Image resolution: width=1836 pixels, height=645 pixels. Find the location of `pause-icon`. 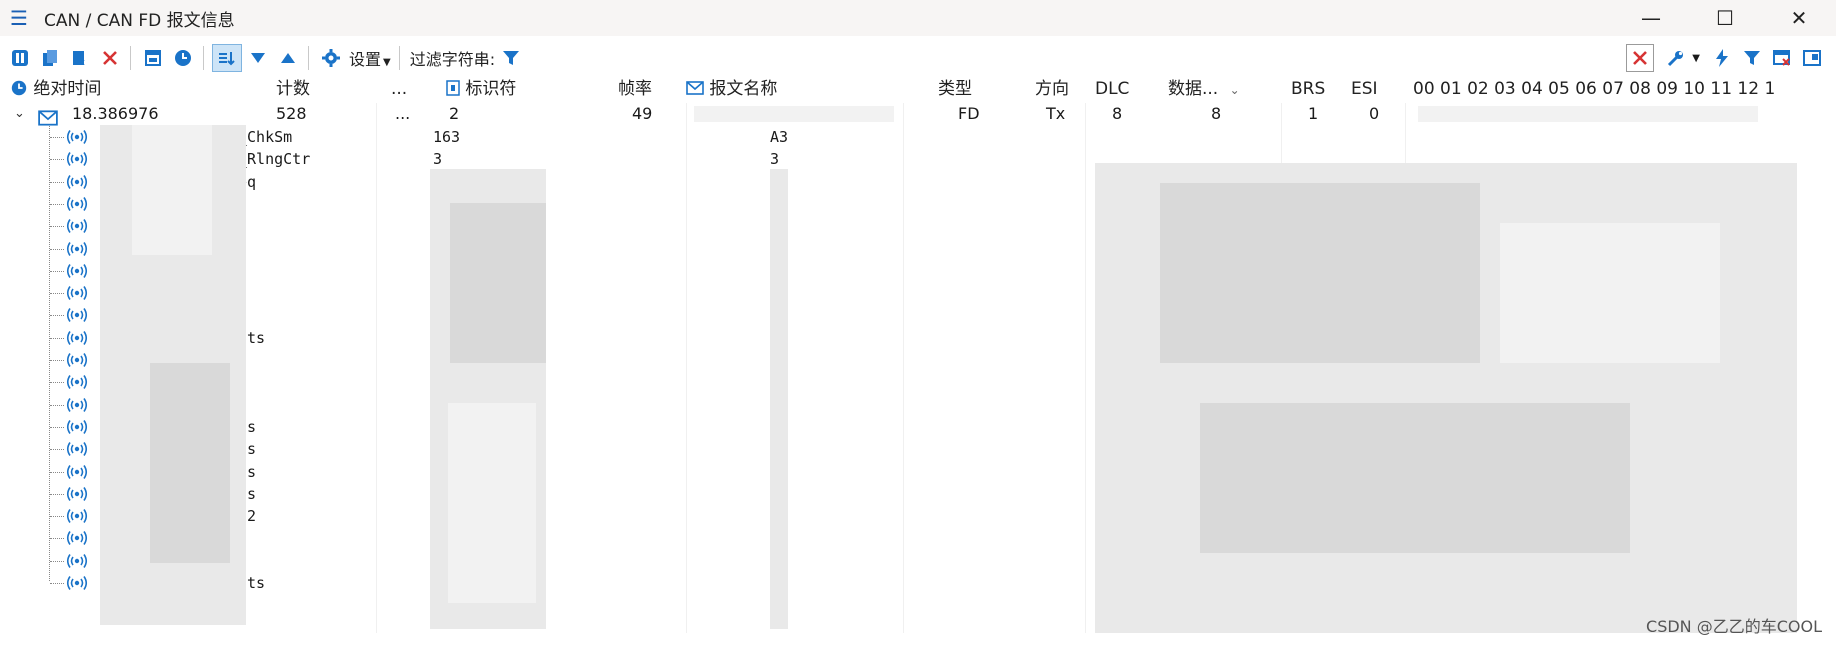

pause-icon is located at coordinates (20, 58).